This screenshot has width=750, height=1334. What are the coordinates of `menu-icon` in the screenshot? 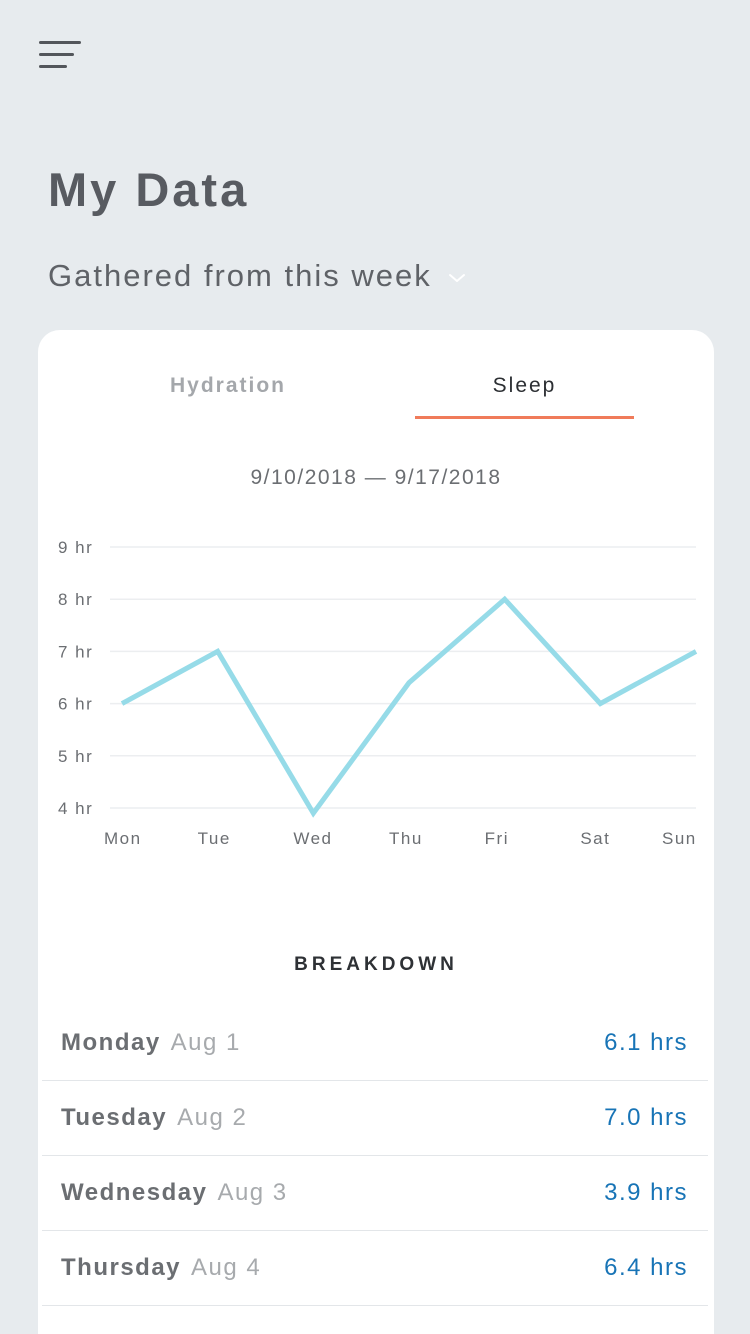 It's located at (60, 42).